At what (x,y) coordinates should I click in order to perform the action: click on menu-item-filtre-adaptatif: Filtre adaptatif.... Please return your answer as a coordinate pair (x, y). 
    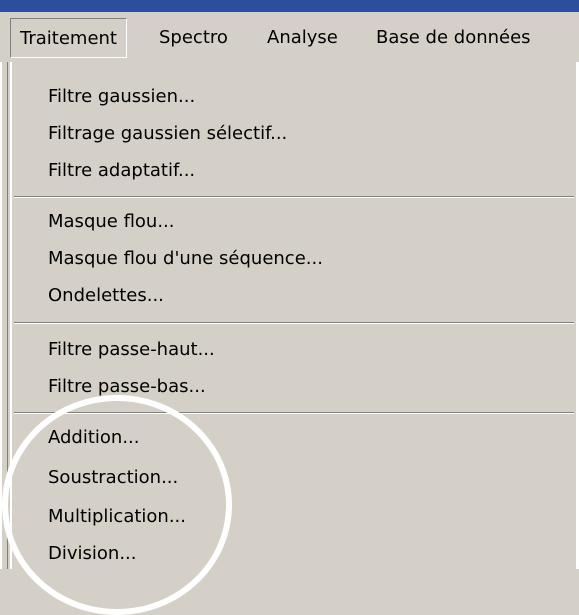
    Looking at the image, I should click on (292, 171).